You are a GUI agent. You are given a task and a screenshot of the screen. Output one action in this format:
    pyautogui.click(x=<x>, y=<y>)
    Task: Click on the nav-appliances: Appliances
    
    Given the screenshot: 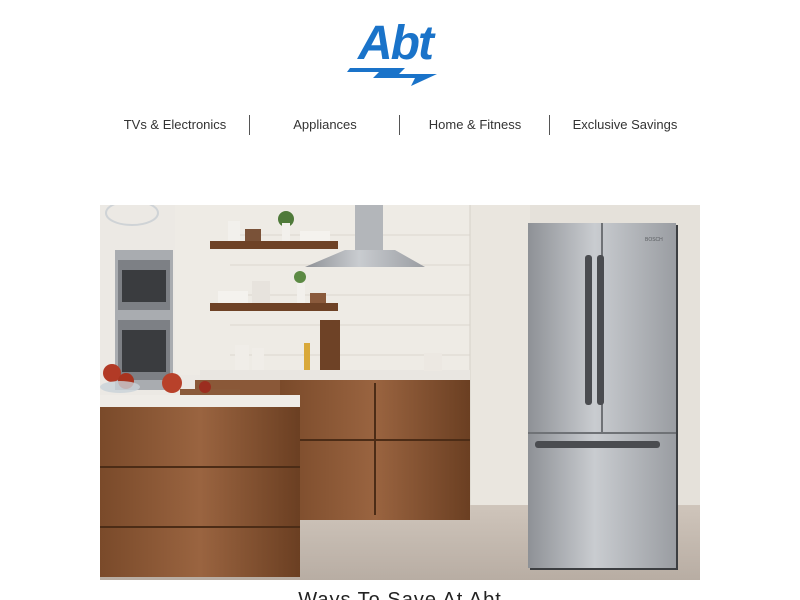 What is the action you would take?
    pyautogui.click(x=325, y=125)
    